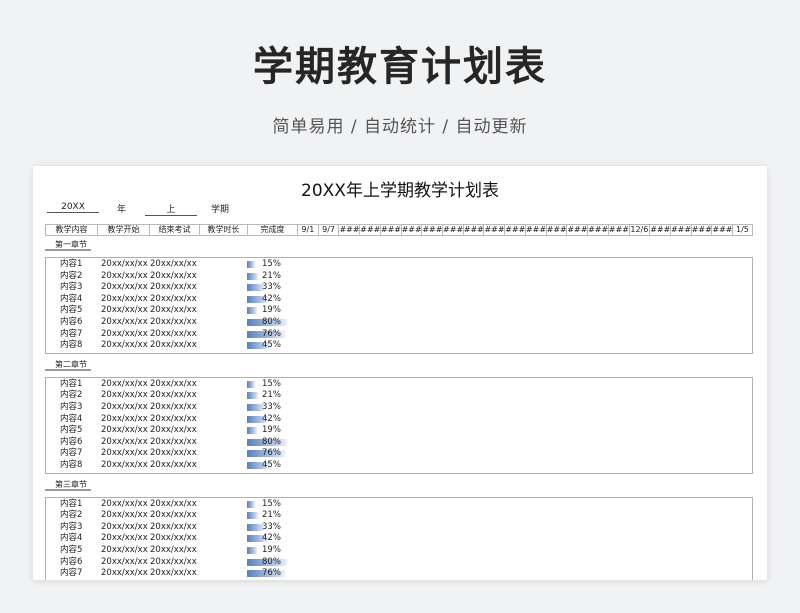 This screenshot has height=613, width=800. I want to click on year-value: 20XX, so click(73, 207).